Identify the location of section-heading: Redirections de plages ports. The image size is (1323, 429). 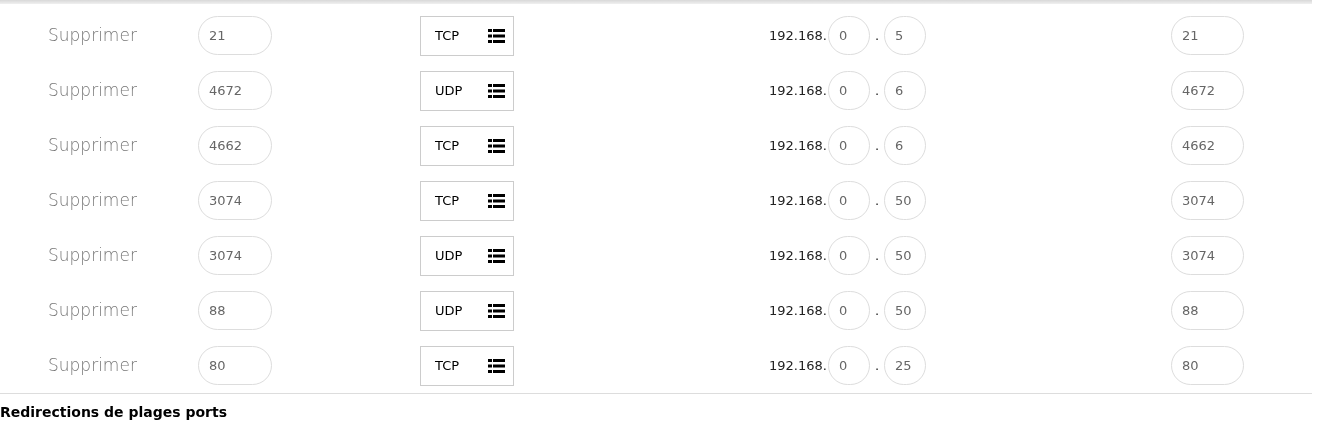
(114, 412).